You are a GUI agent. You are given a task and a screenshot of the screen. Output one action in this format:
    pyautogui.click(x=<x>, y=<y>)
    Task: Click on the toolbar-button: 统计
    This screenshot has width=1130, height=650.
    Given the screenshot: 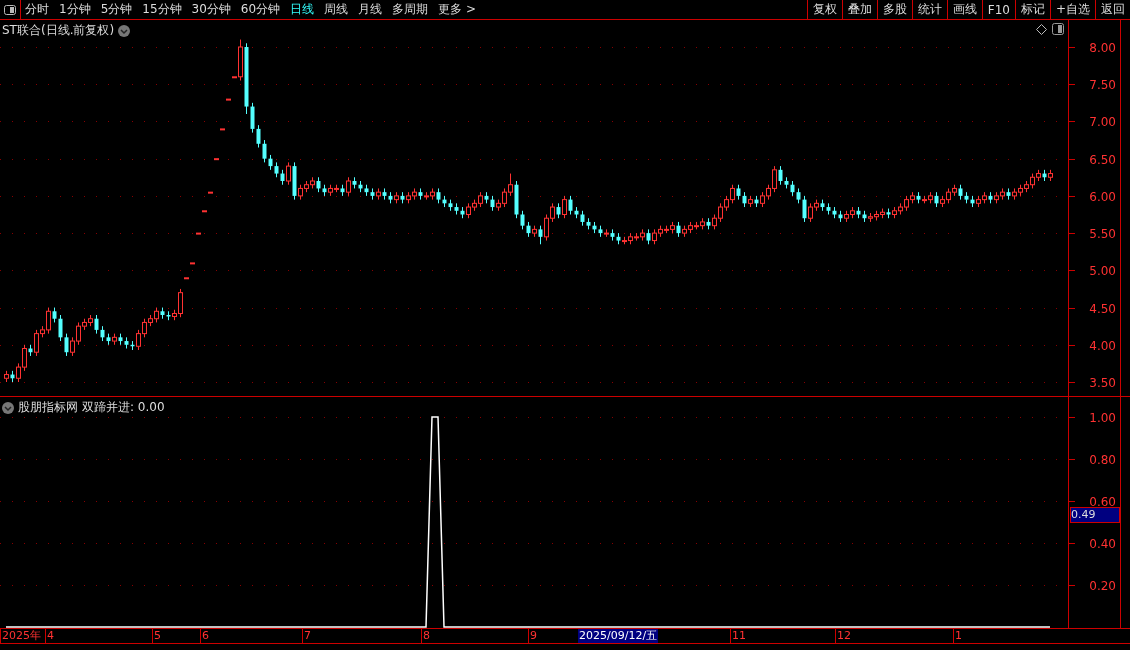 What is the action you would take?
    pyautogui.click(x=929, y=9)
    